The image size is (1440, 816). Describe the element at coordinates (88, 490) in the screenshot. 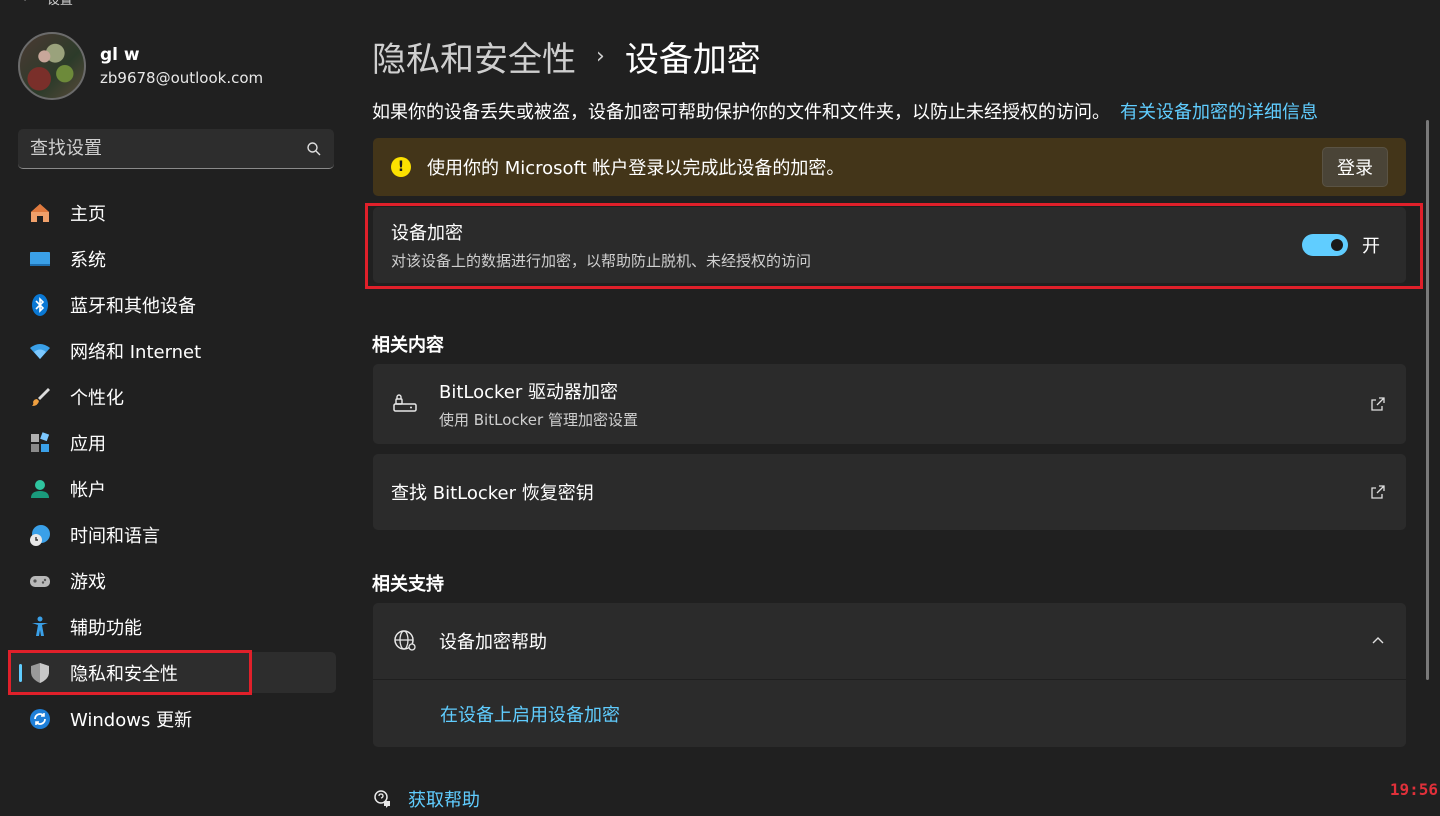

I see `sidebar-item-label: 帐户` at that location.